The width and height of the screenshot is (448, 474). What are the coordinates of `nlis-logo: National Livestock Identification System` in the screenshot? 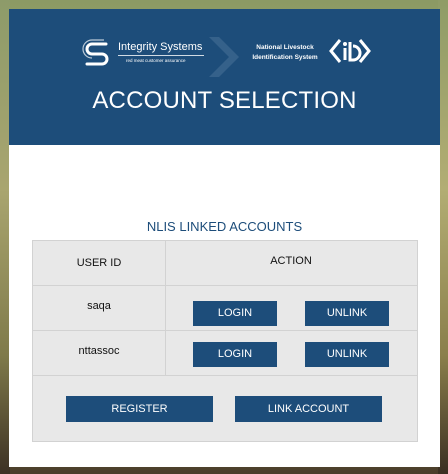 It's located at (310, 55).